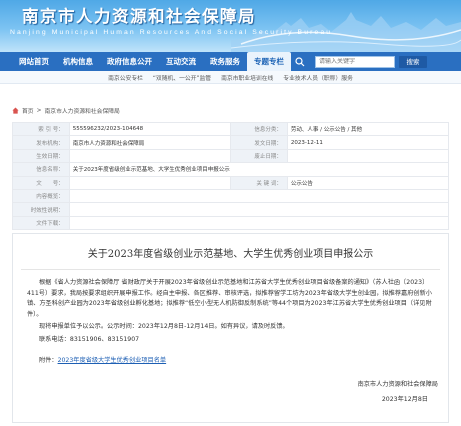  What do you see at coordinates (259, 209) in the screenshot?
I see `validity-value` at bounding box center [259, 209].